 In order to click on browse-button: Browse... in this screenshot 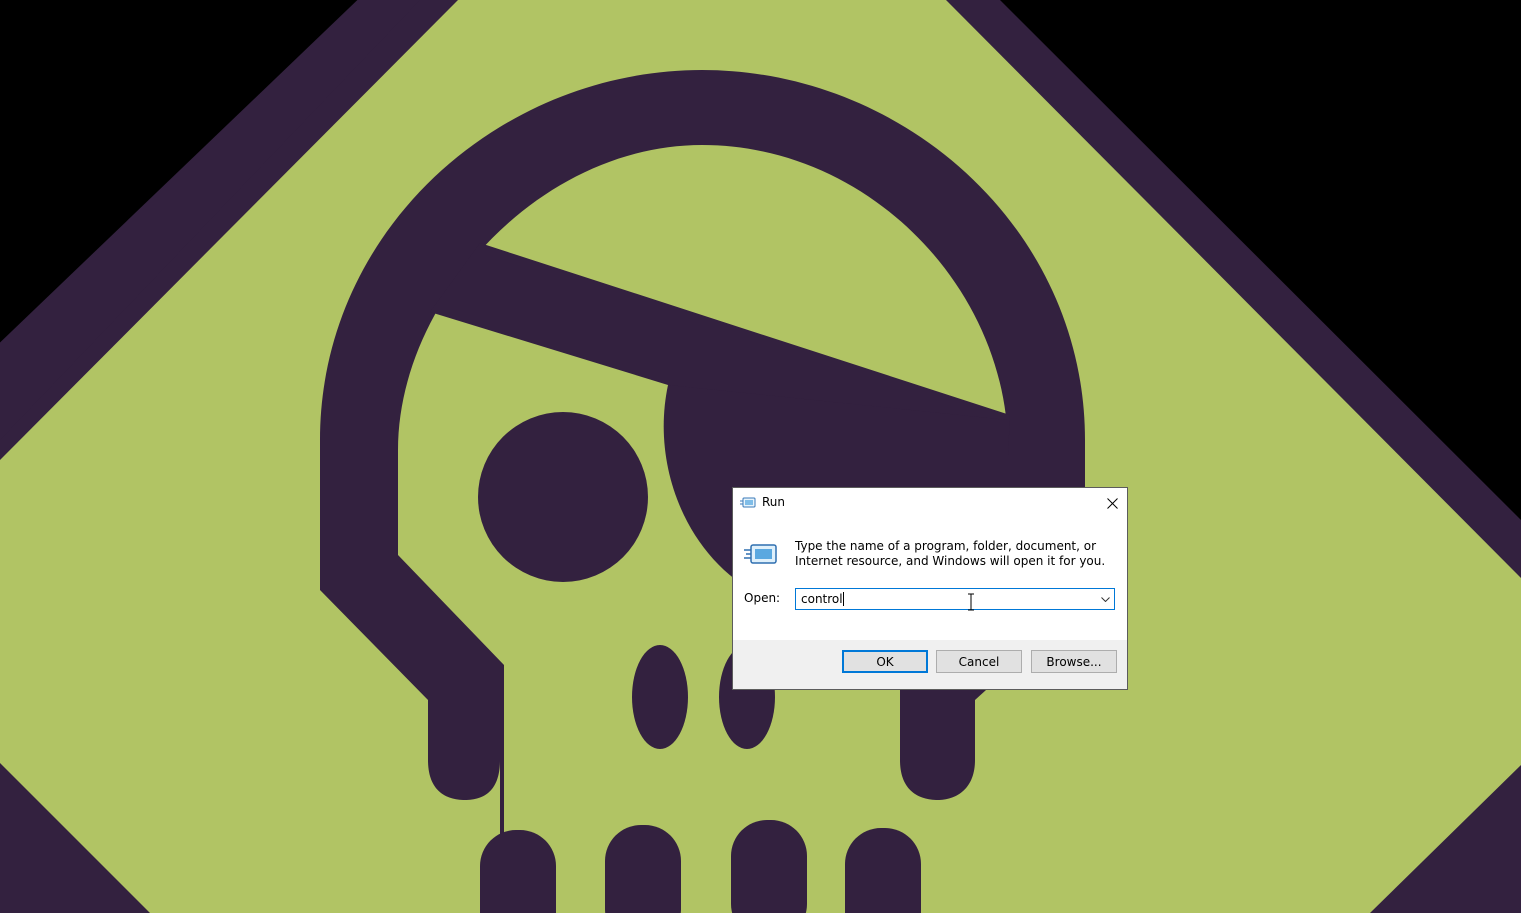, I will do `click(1074, 661)`.